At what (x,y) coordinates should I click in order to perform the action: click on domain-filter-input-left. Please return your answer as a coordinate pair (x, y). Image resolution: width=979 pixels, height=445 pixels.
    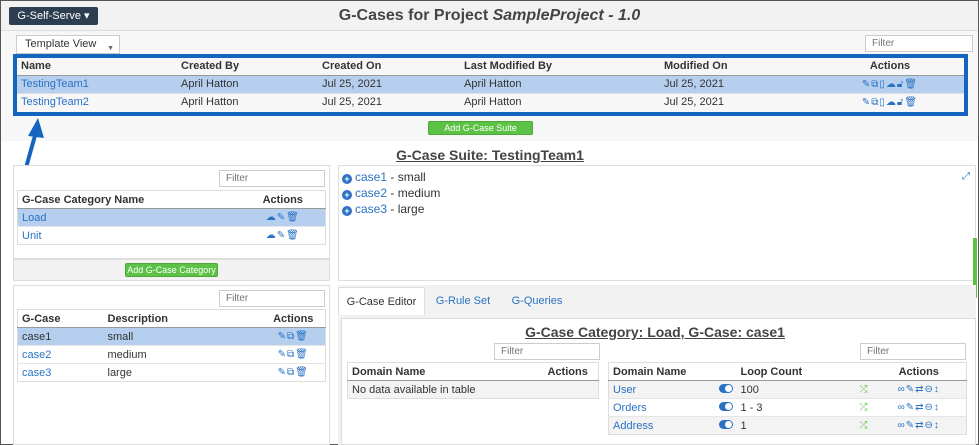
    Looking at the image, I should click on (547, 351).